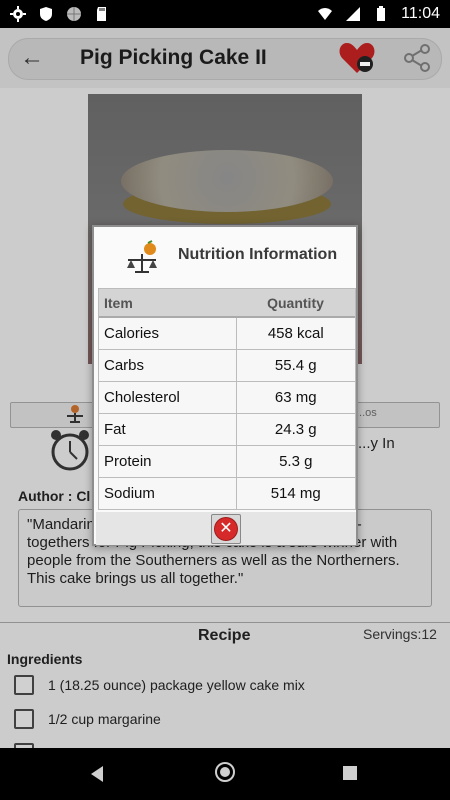 This screenshot has width=450, height=800. I want to click on wifi-icon, so click(325, 14).